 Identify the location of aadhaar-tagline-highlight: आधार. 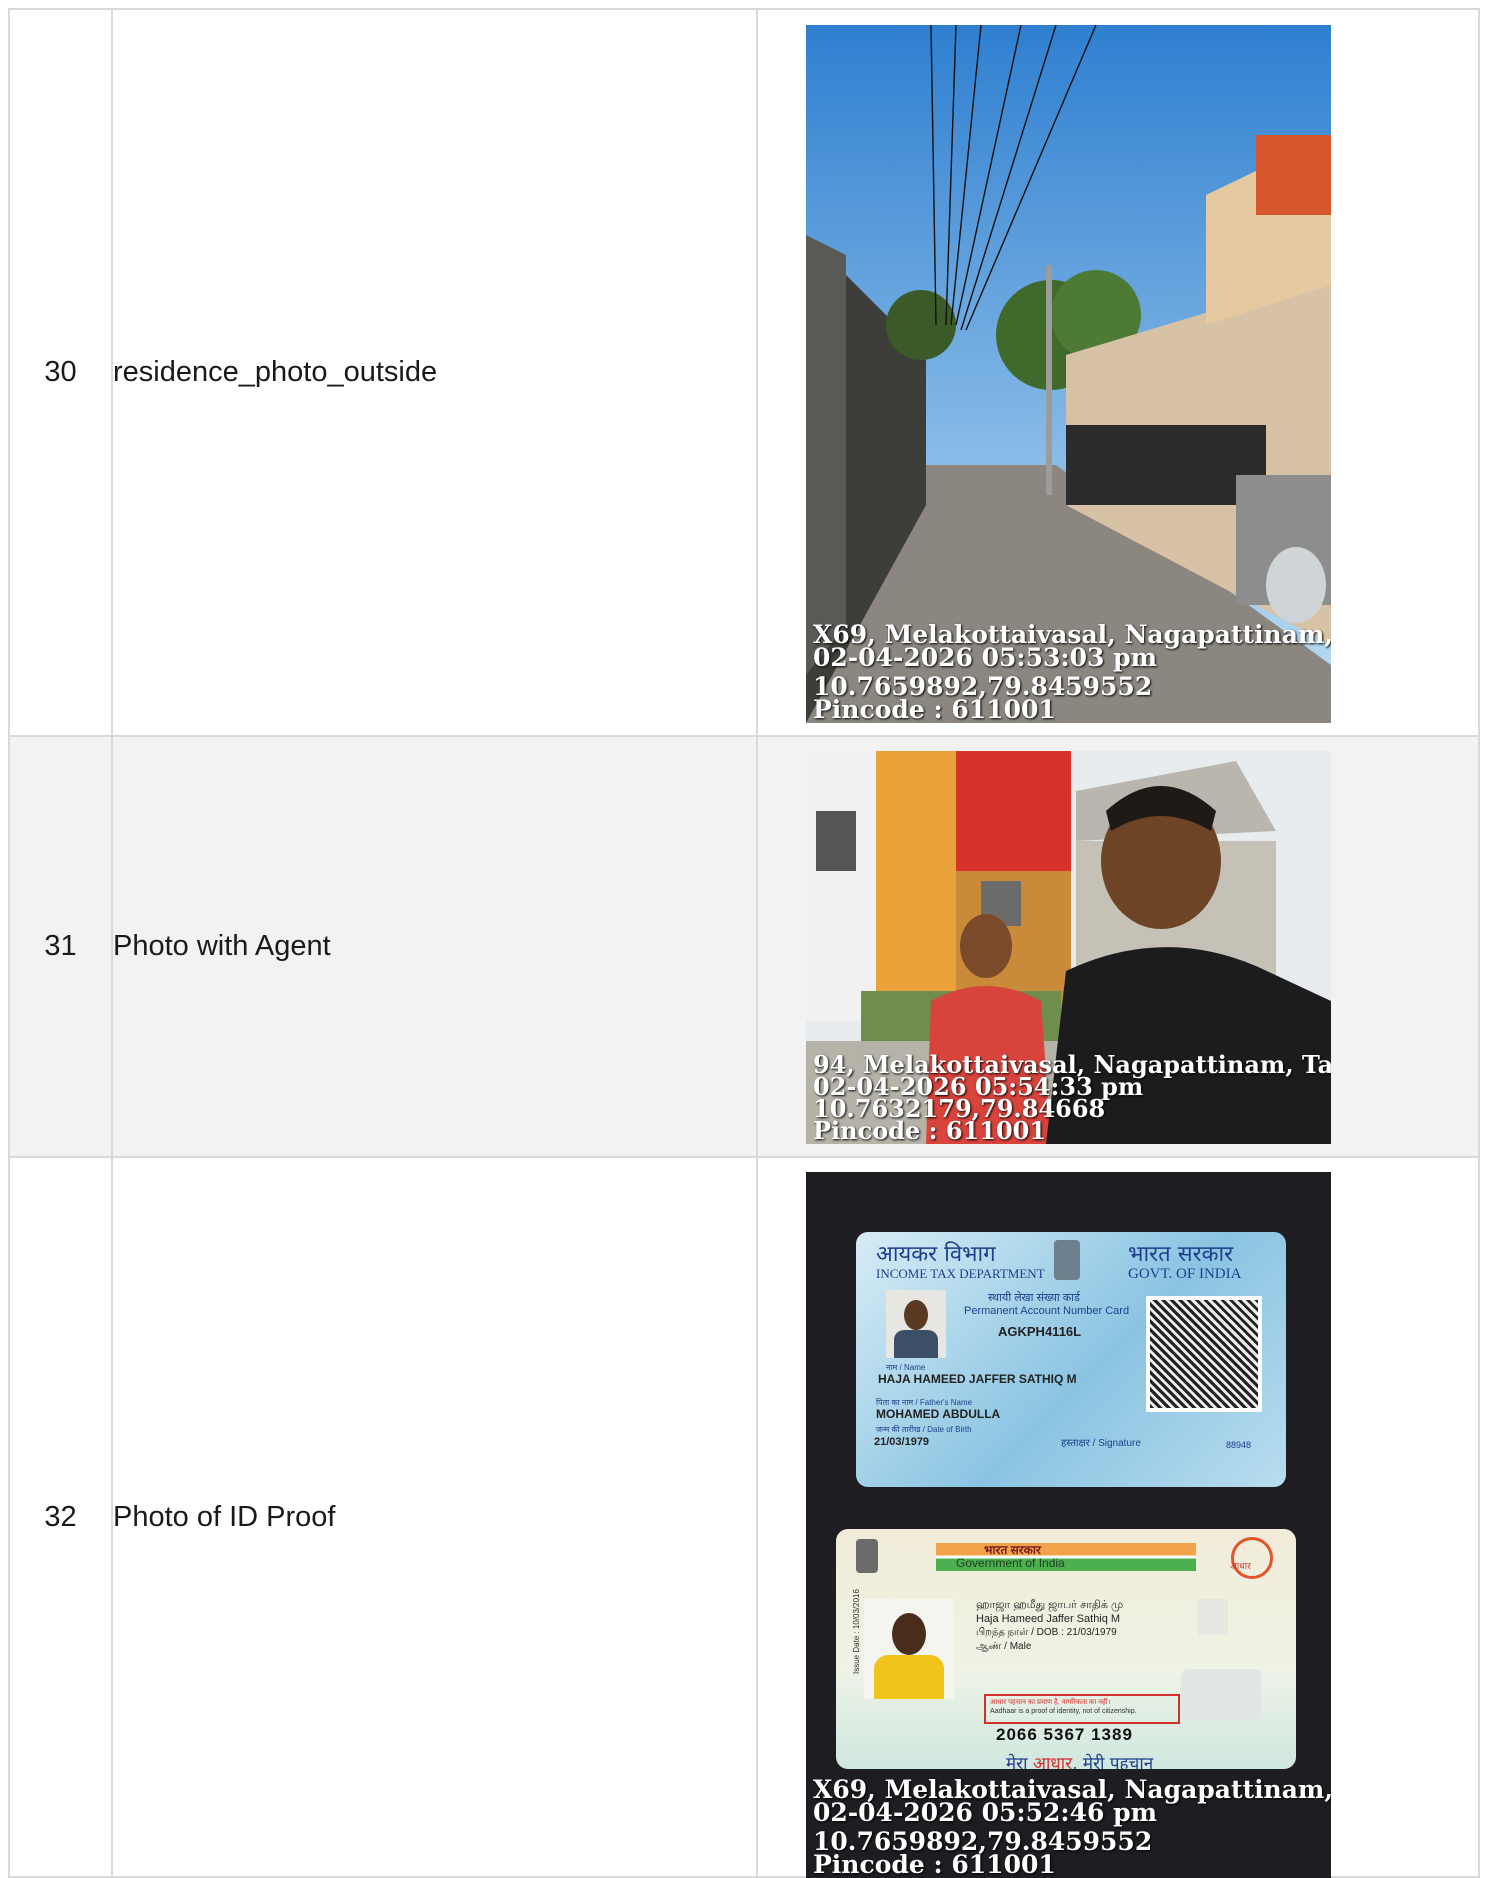
(1052, 1761).